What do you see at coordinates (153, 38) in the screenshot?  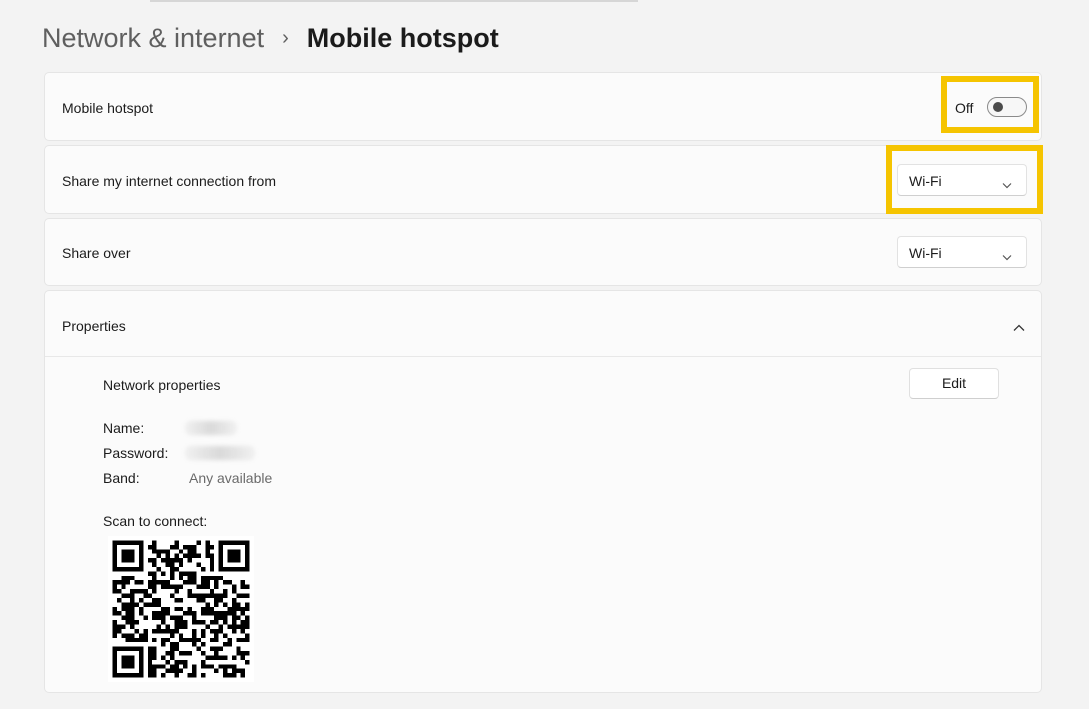 I see `breadcrumb-parent-link: Network & internet` at bounding box center [153, 38].